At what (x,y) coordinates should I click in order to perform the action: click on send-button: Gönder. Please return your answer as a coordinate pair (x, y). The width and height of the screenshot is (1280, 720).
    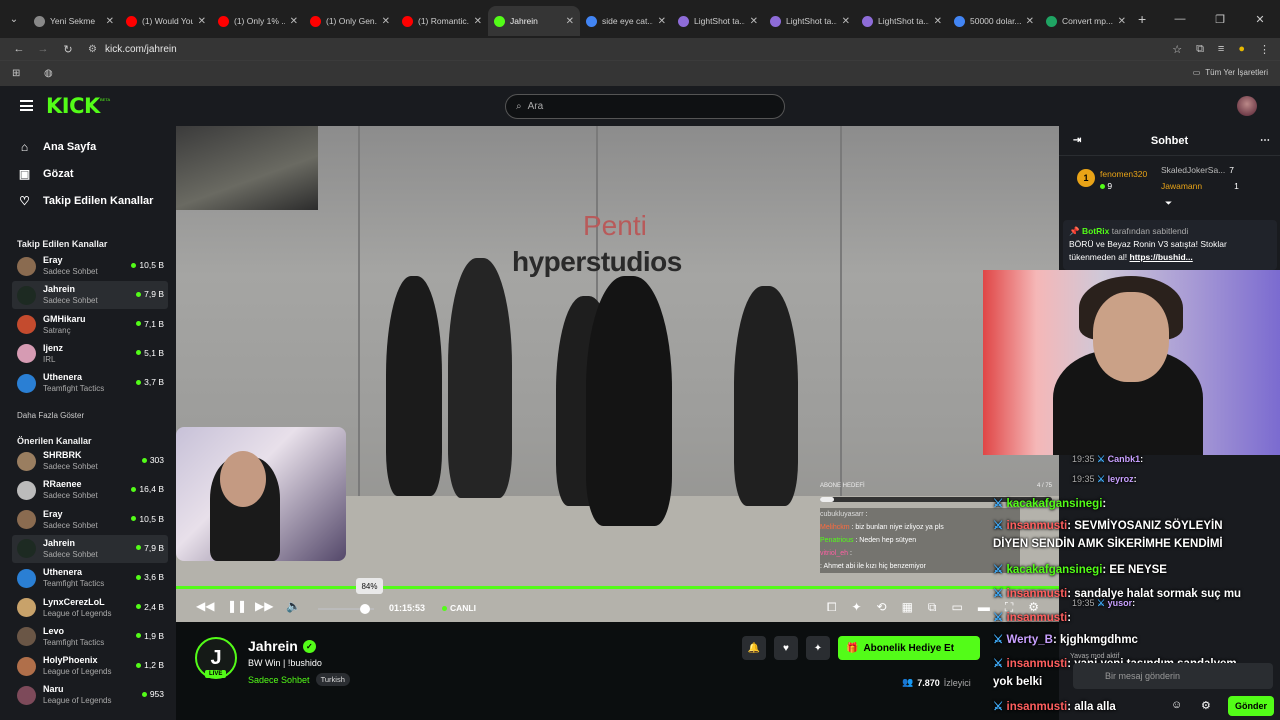
    Looking at the image, I should click on (1251, 706).